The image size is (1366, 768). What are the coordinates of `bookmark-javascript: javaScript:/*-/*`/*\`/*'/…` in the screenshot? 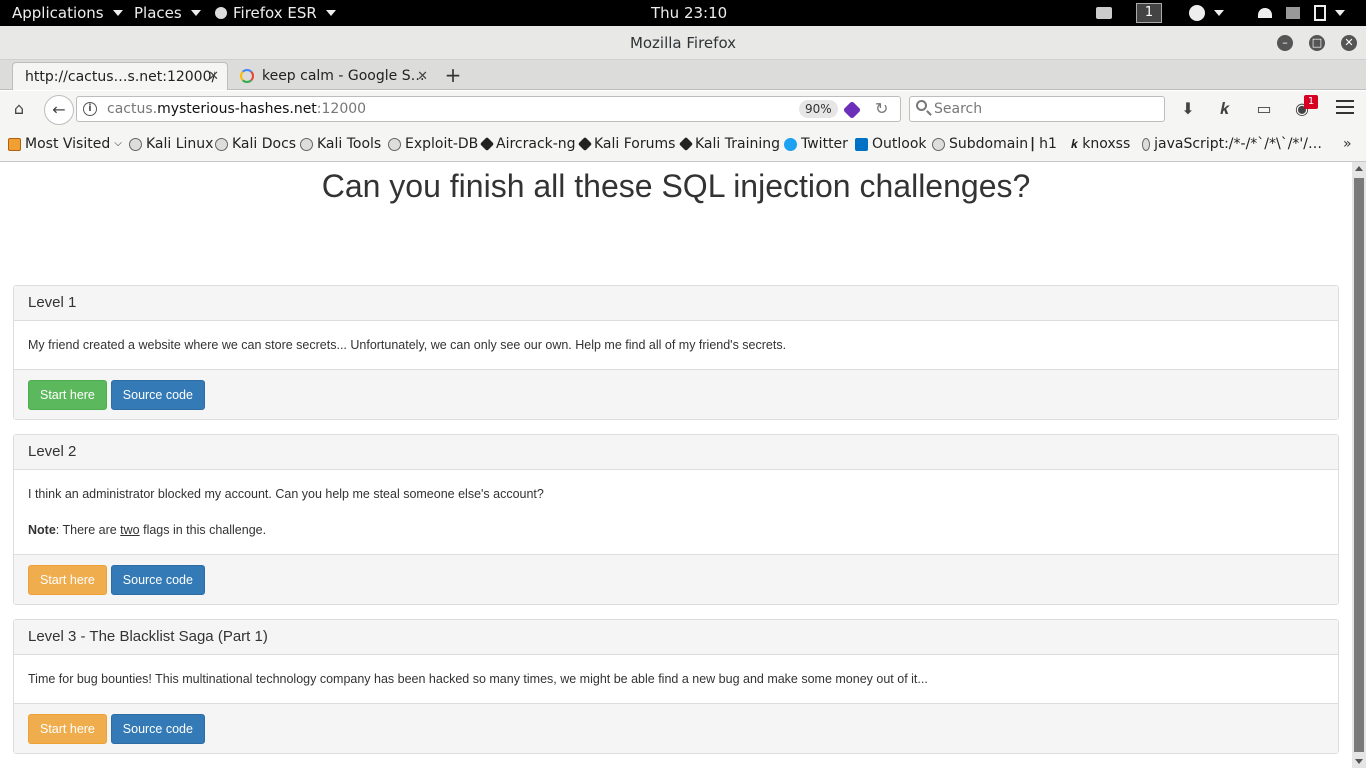 It's located at (1232, 144).